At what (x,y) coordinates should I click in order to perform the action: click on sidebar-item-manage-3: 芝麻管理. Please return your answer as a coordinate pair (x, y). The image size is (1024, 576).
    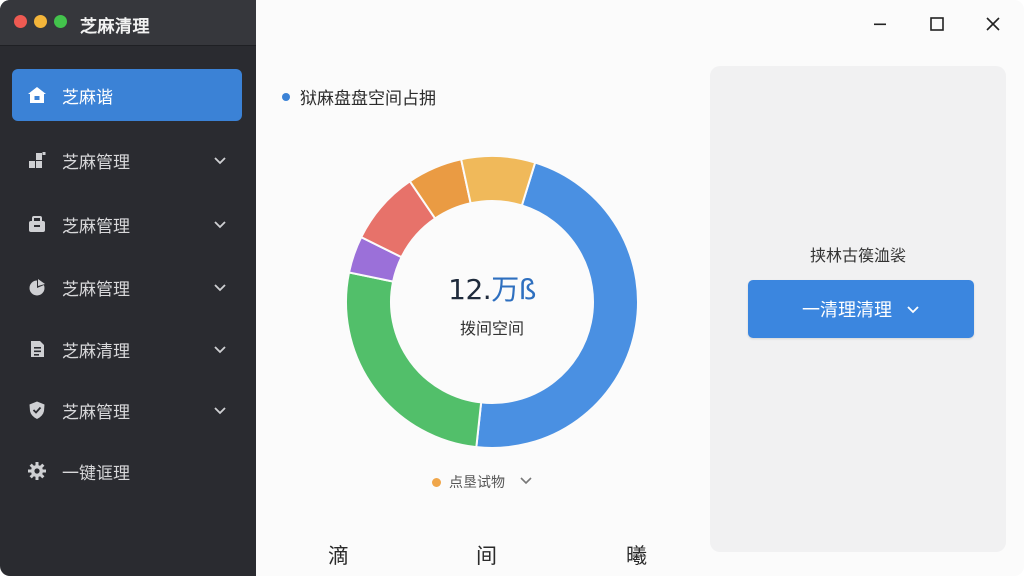
    Looking at the image, I should click on (127, 287).